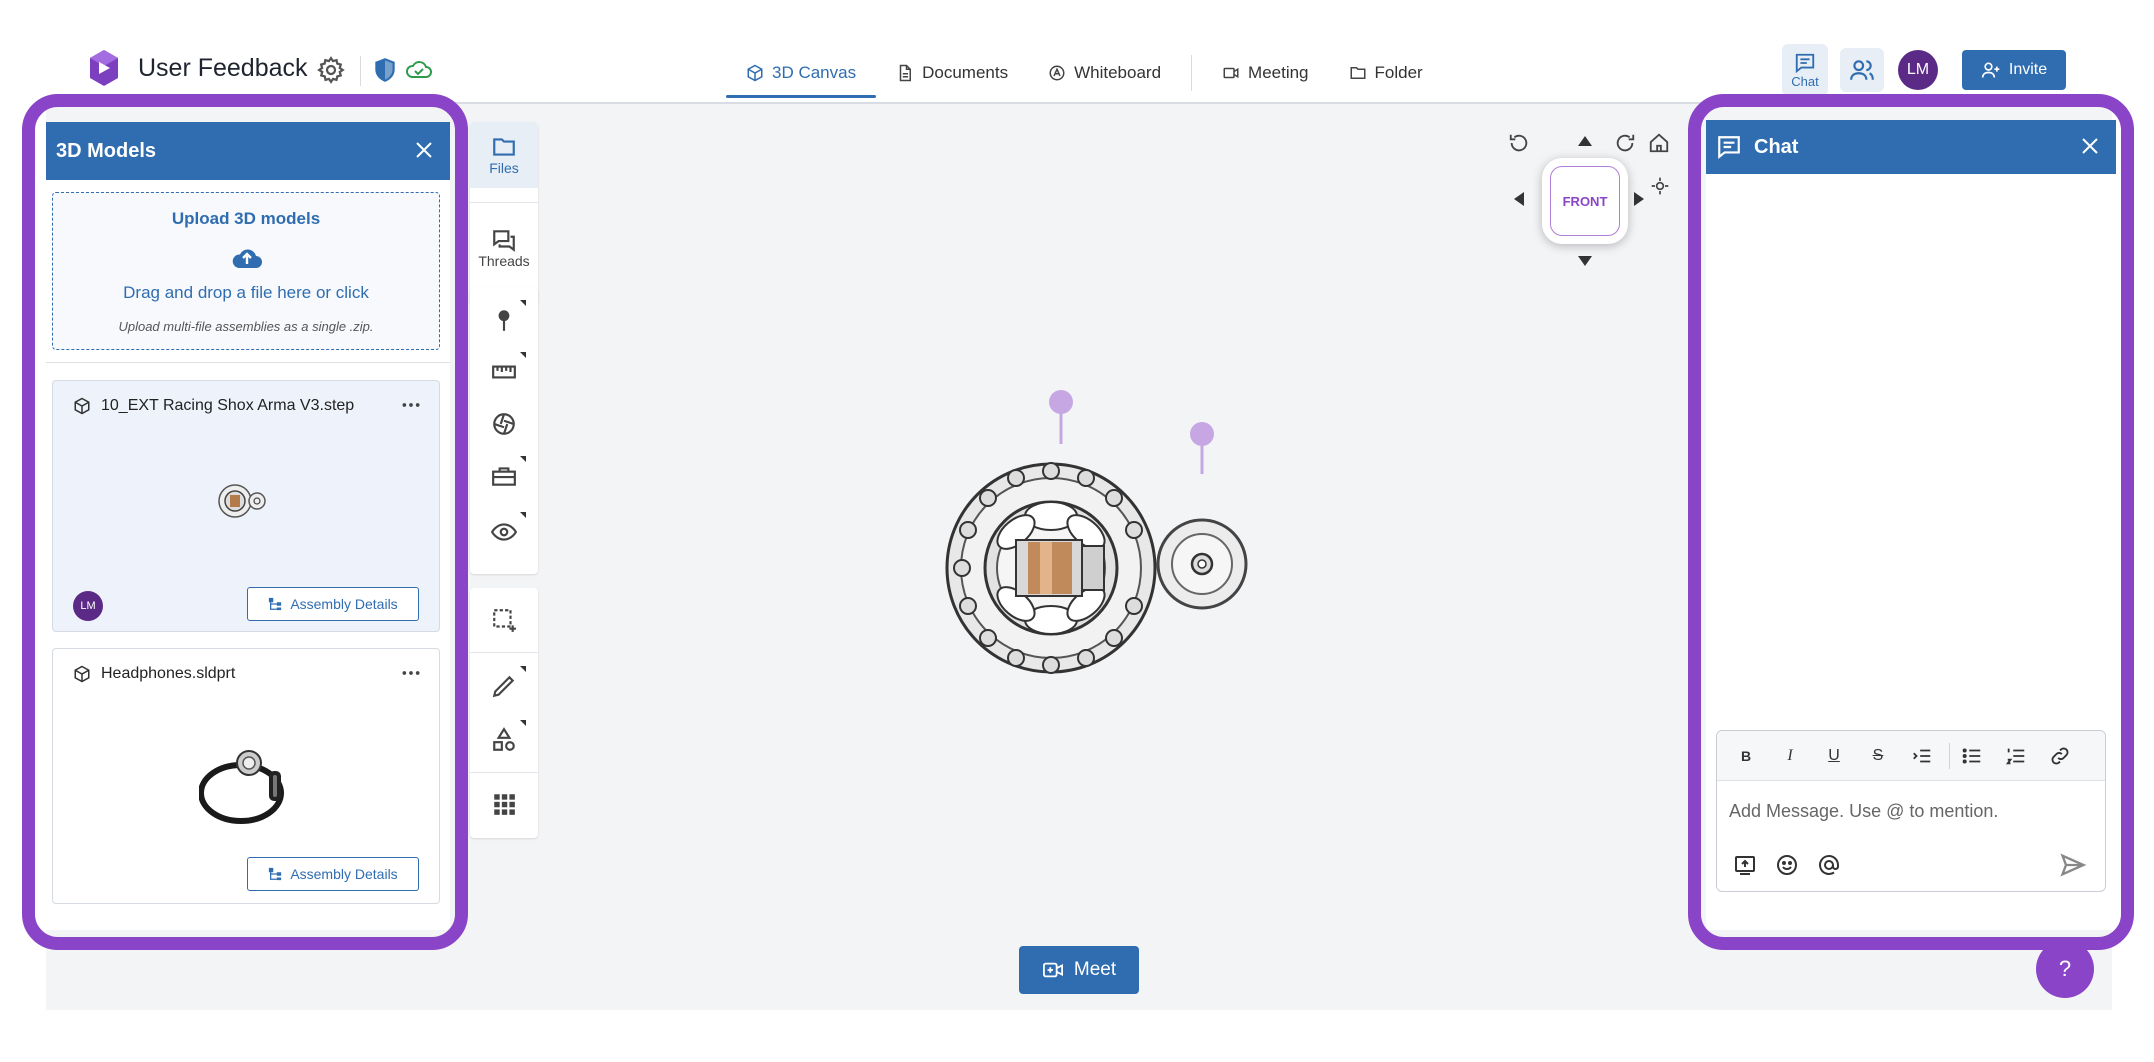 Image resolution: width=2154 pixels, height=1062 pixels. I want to click on rotate-left-icon, so click(1519, 143).